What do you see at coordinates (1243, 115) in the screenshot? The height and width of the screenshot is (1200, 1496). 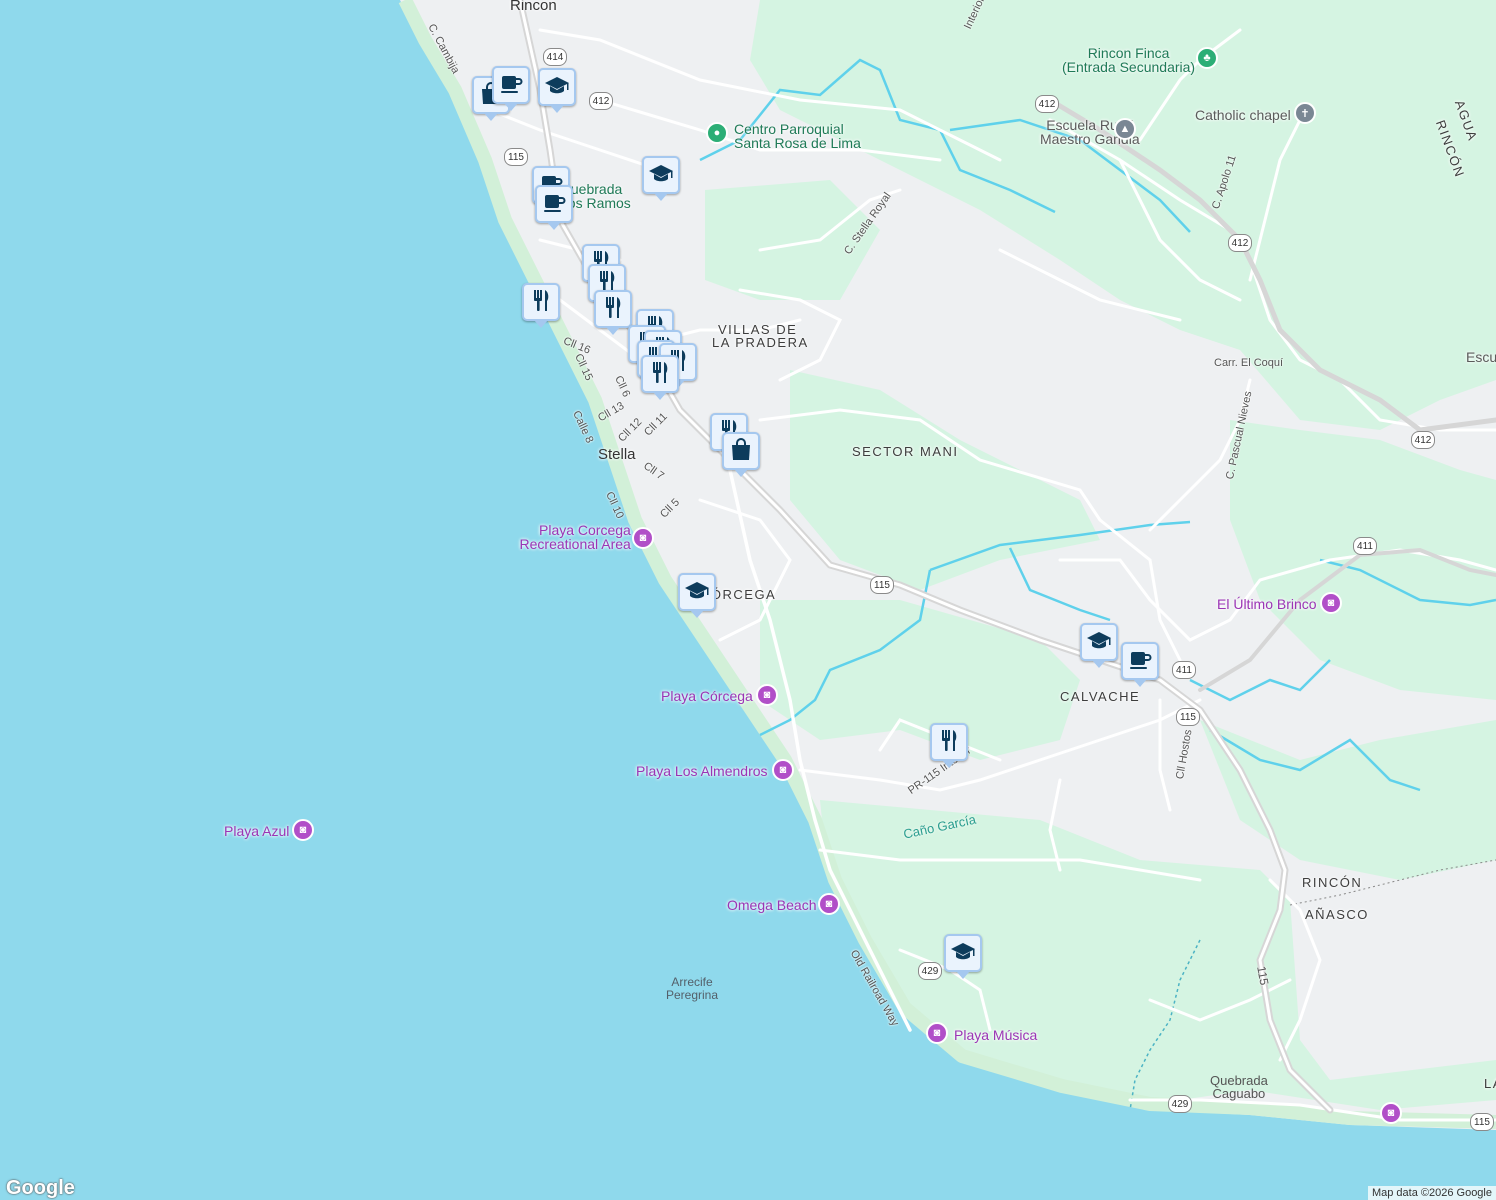 I see `poi-label-catholic-chapel: Catholic chapel` at bounding box center [1243, 115].